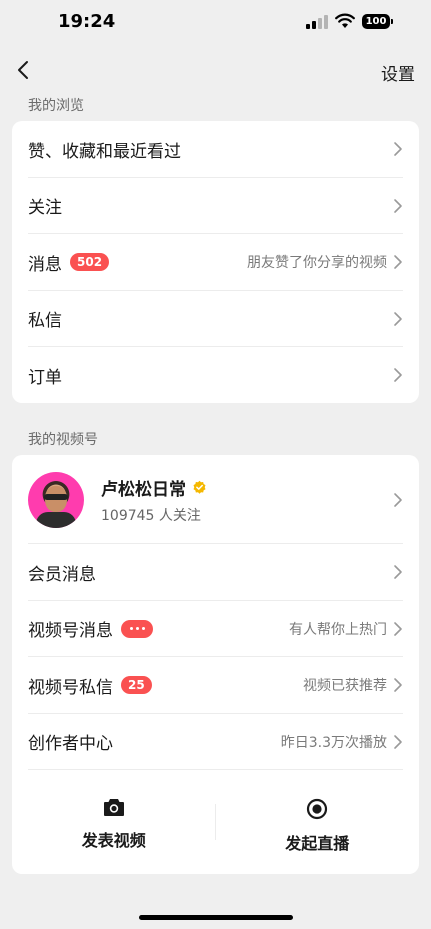 The width and height of the screenshot is (431, 929). I want to click on follower-count: 109745 人关注, so click(151, 515).